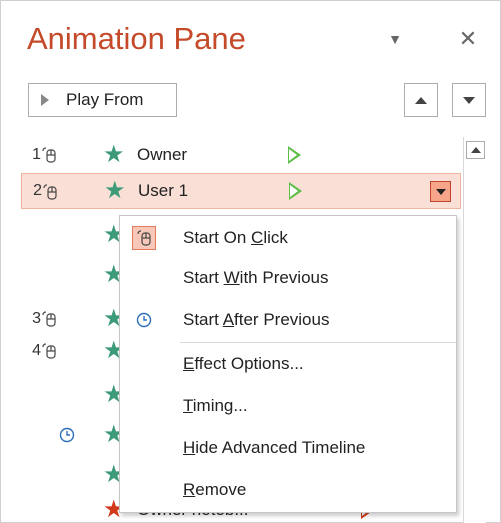 This screenshot has height=523, width=501. I want to click on move-later-button, so click(469, 100).